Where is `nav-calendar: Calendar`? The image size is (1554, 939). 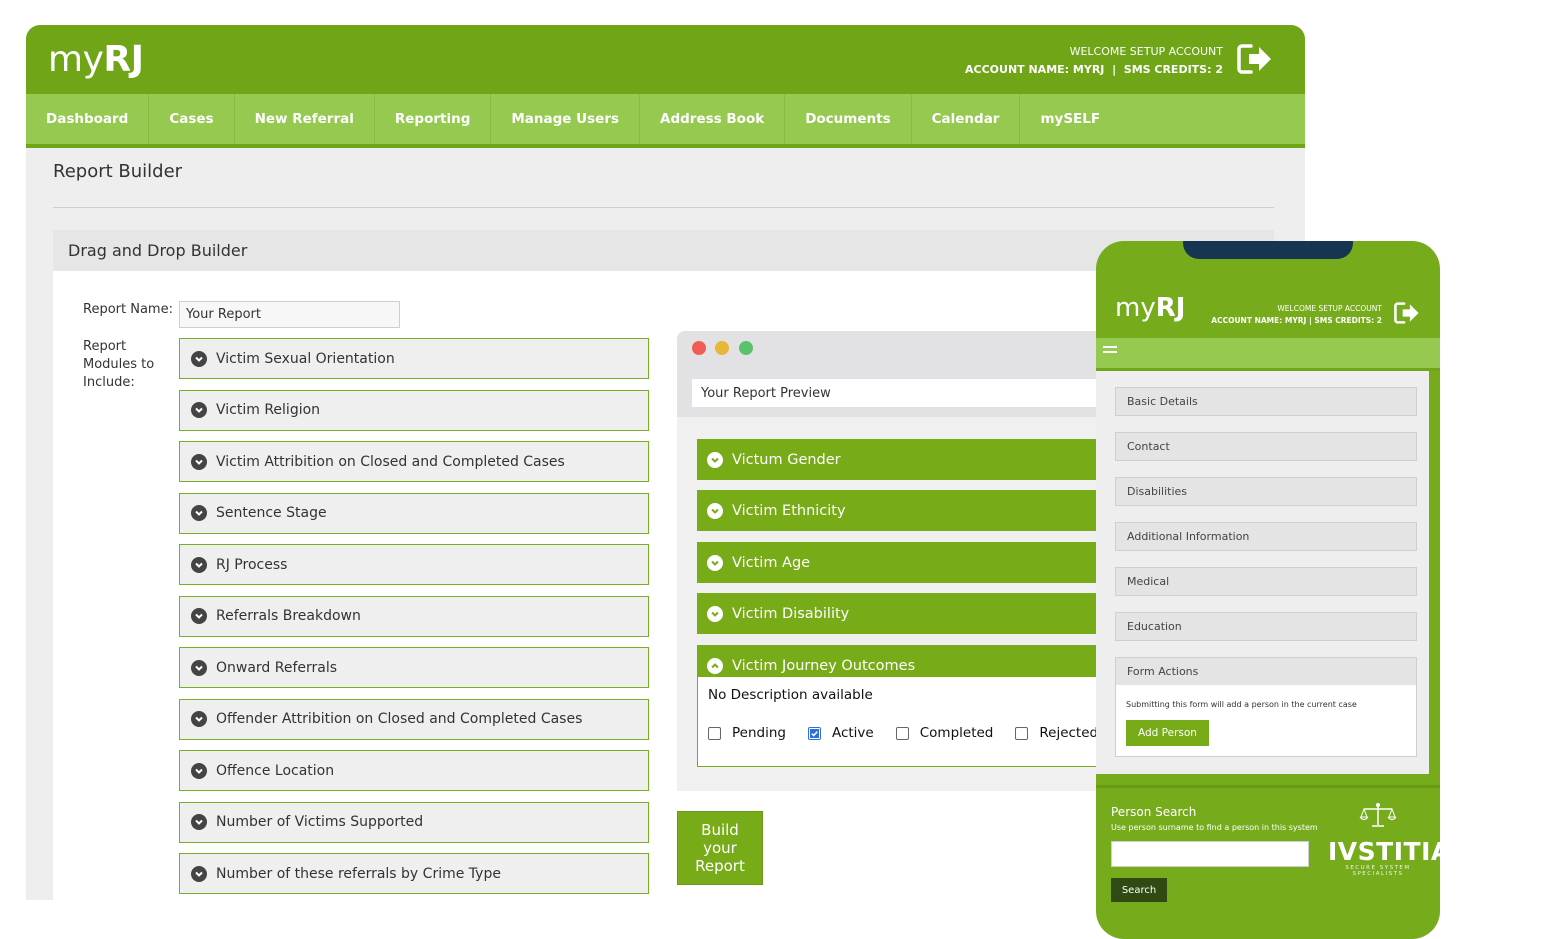
nav-calendar: Calendar is located at coordinates (966, 119).